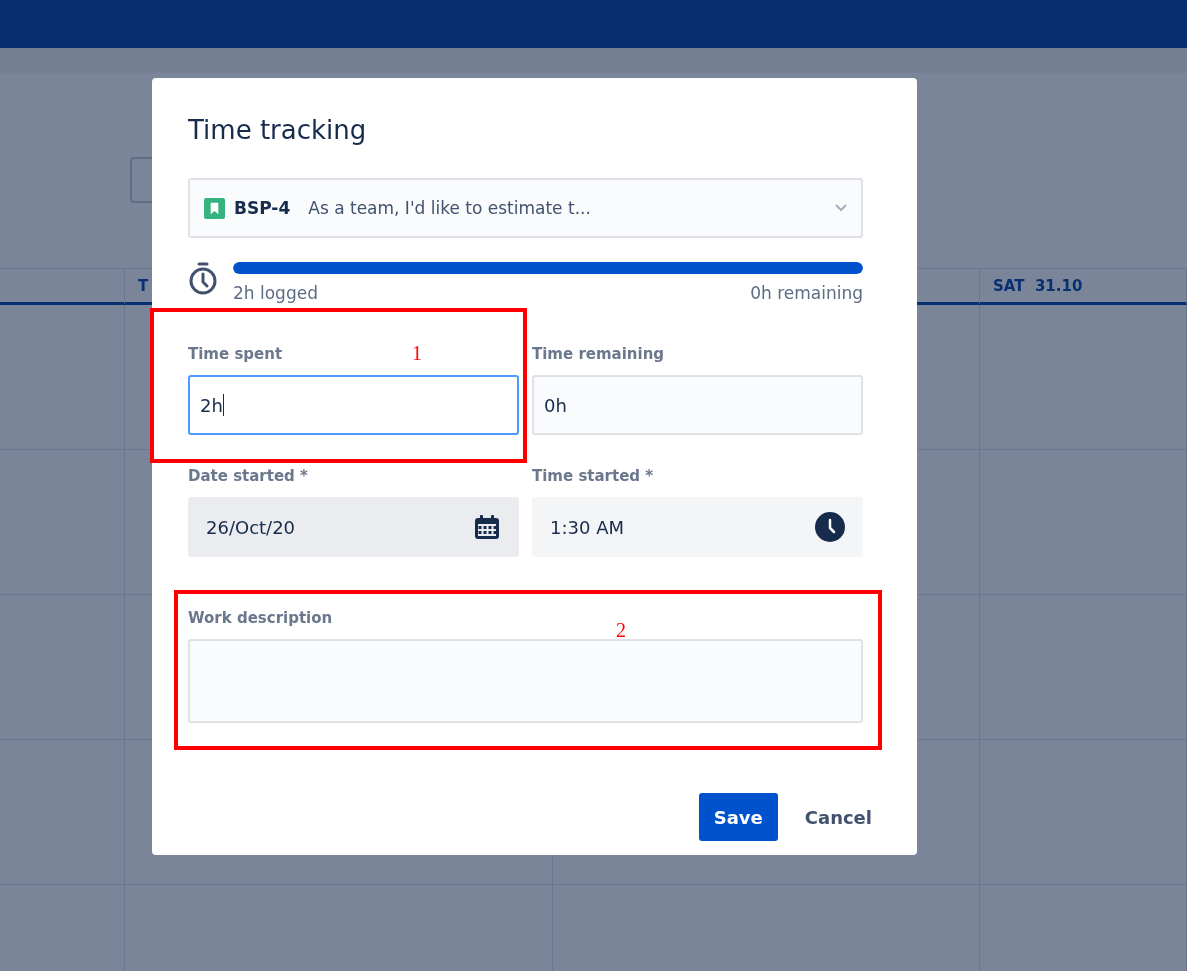 Image resolution: width=1187 pixels, height=971 pixels. What do you see at coordinates (353, 405) in the screenshot?
I see `input-field: 2h` at bounding box center [353, 405].